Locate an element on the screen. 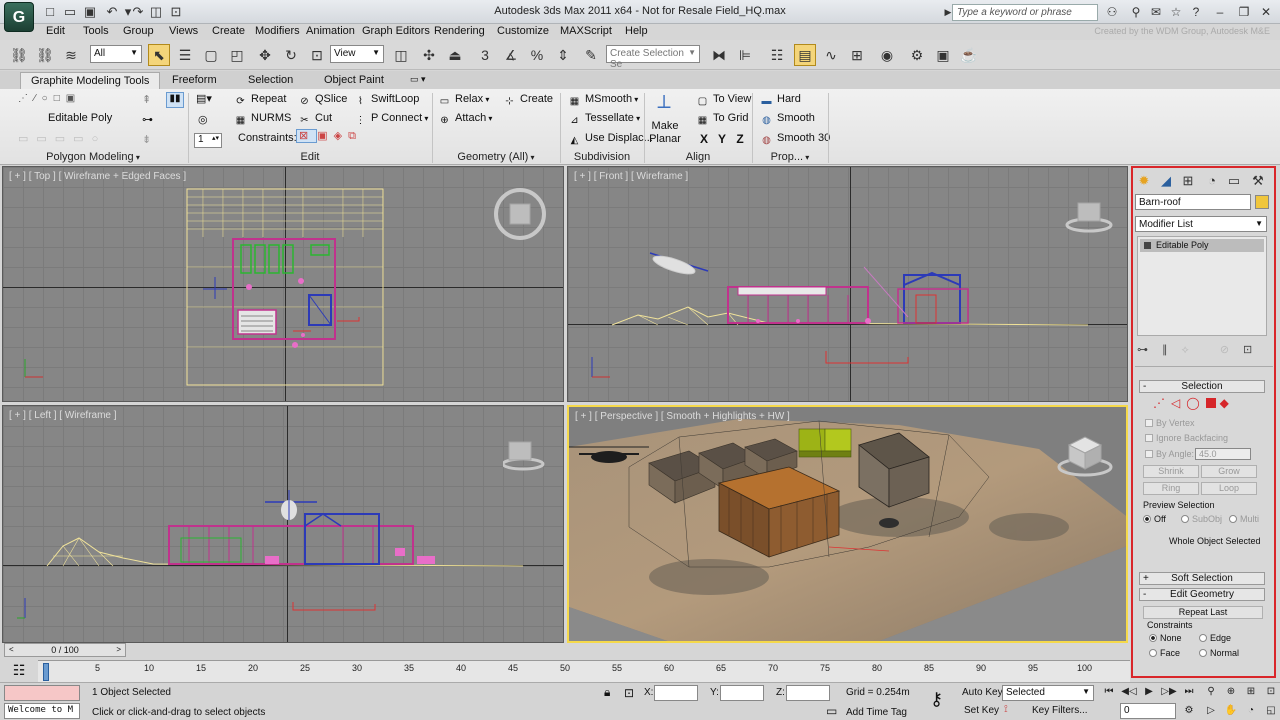  stack-tools-icons: ⊶∥⟡ ⊘⊡ is located at coordinates (1204, 351).